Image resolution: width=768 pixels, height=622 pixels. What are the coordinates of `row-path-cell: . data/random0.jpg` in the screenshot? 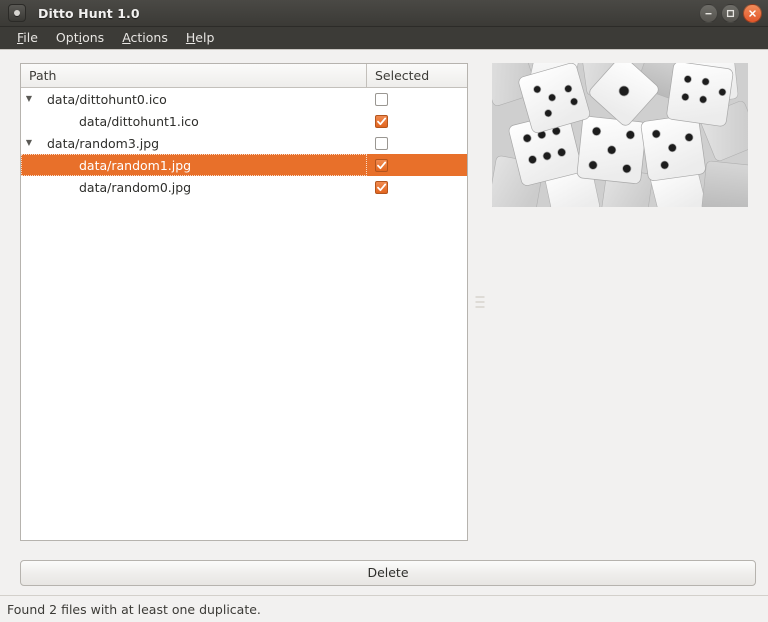 It's located at (194, 187).